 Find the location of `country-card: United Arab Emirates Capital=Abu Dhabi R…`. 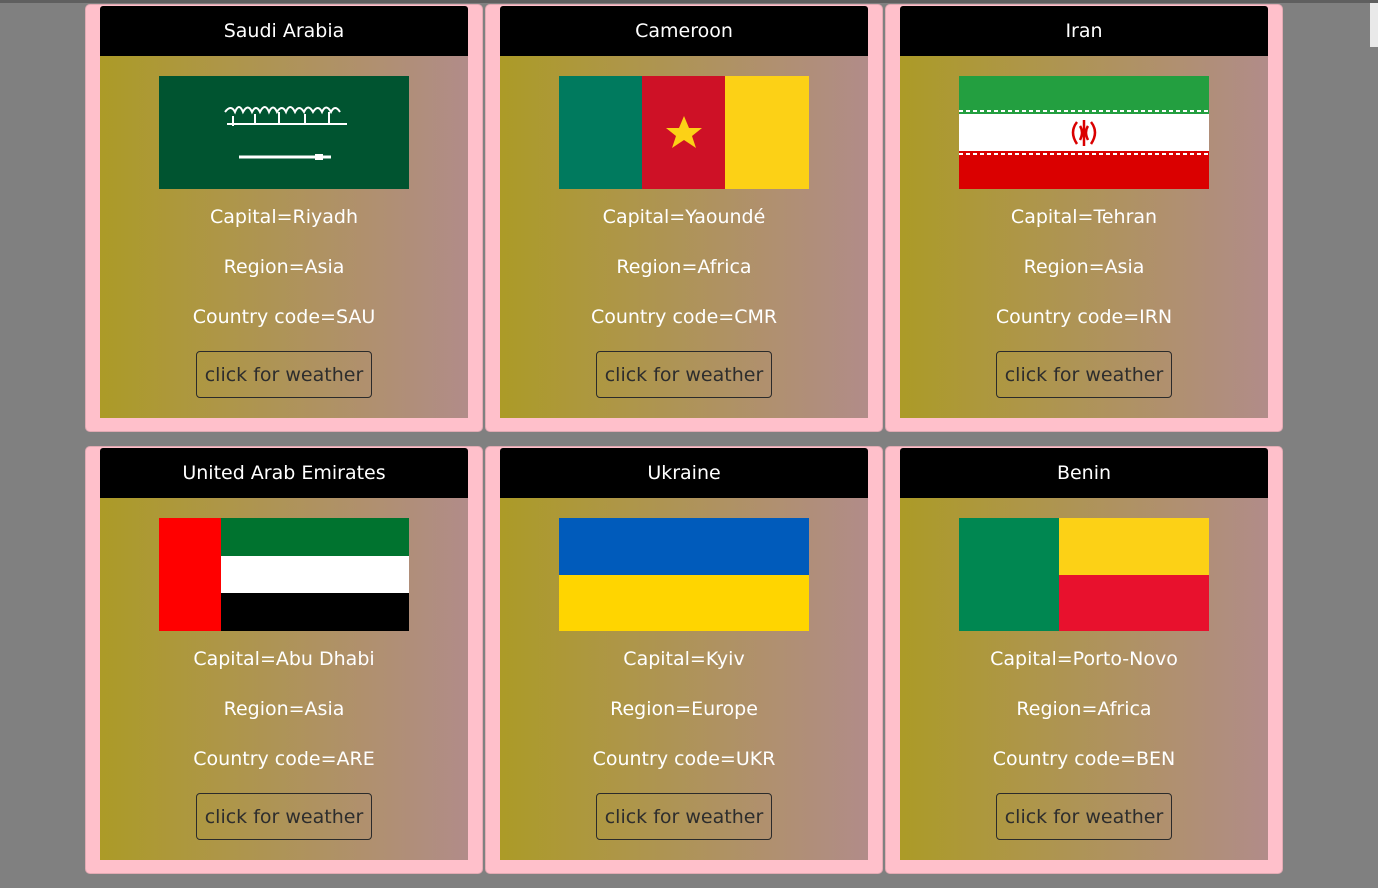

country-card: United Arab Emirates Capital=Abu Dhabi R… is located at coordinates (284, 660).